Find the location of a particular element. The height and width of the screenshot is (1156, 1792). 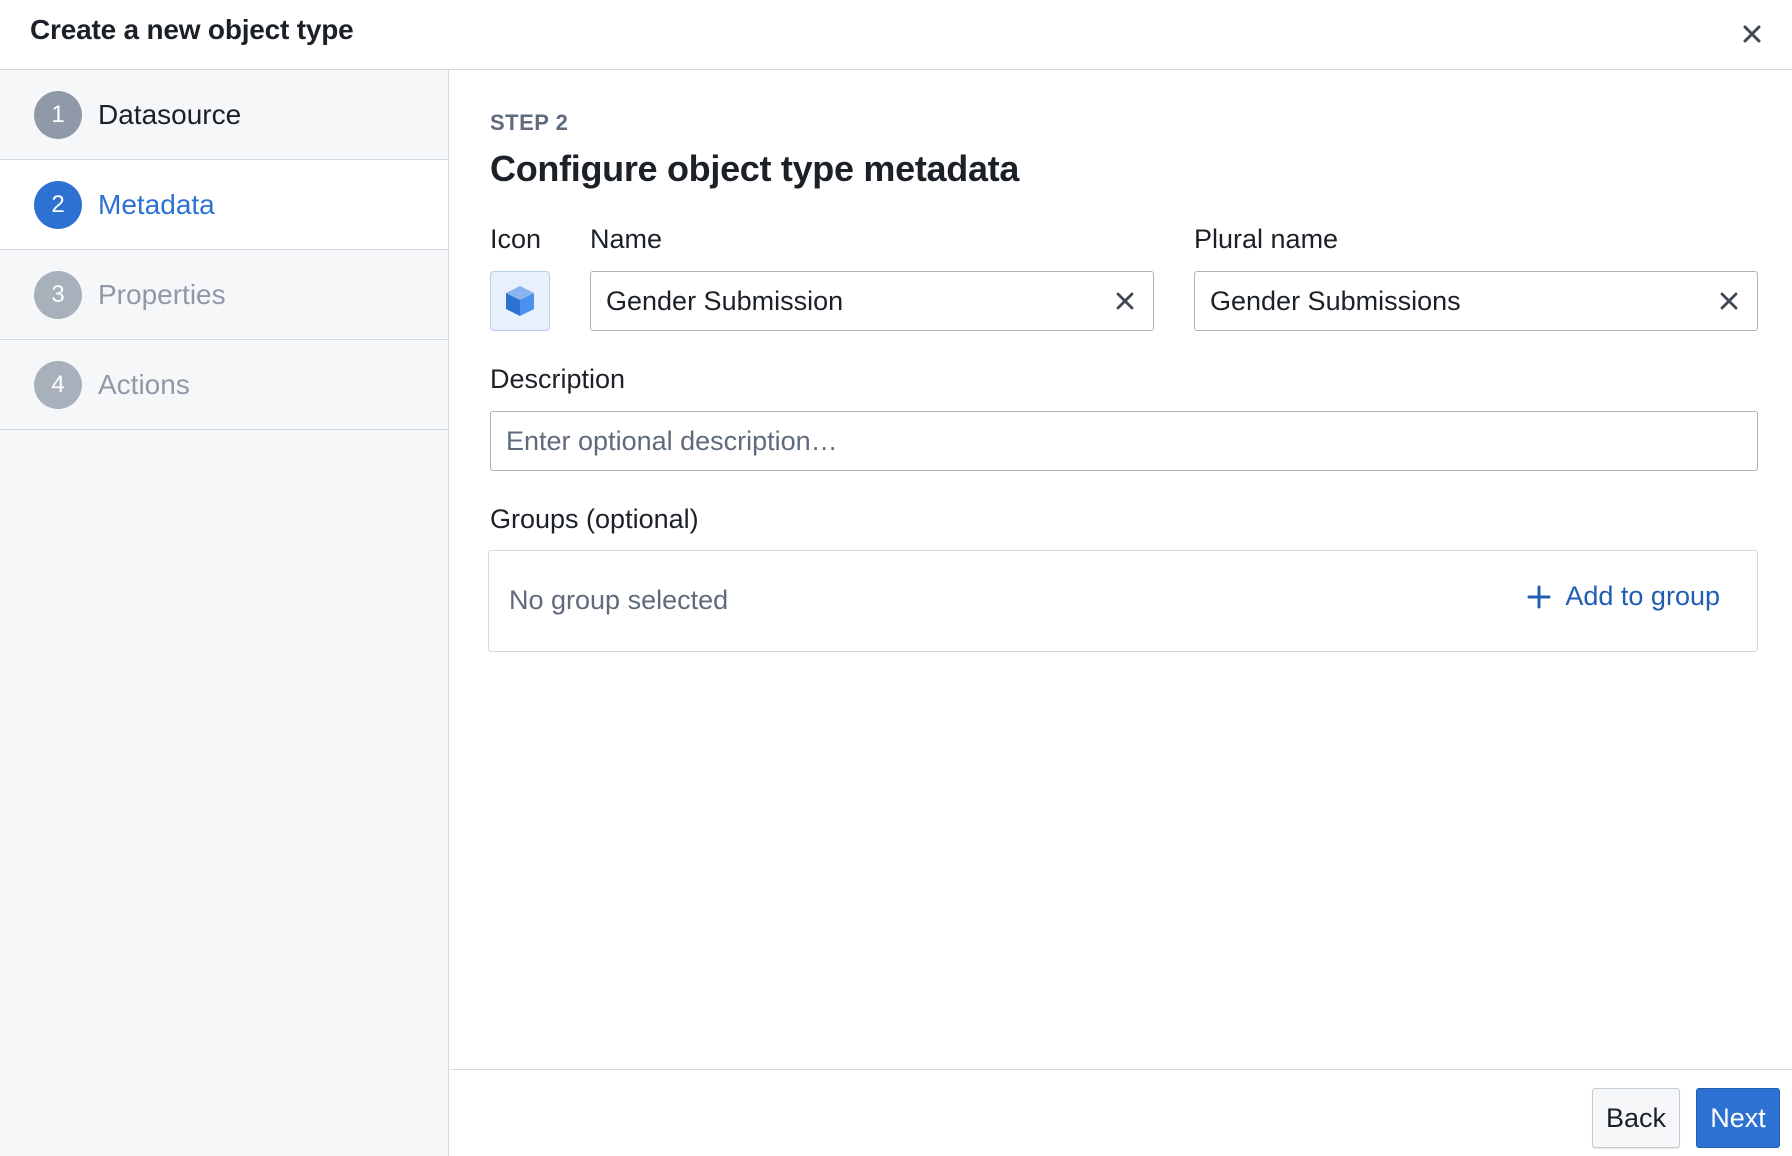

icon-label: Icon is located at coordinates (516, 239).